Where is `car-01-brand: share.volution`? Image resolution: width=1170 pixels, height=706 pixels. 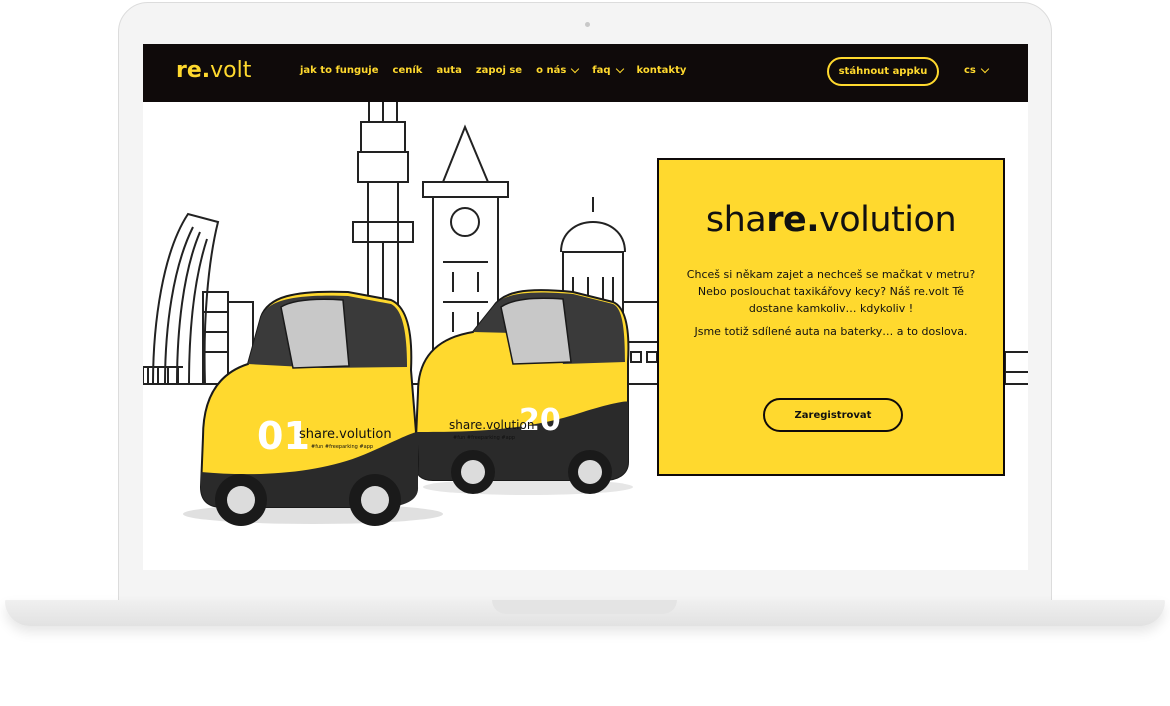
car-01-brand: share.volution is located at coordinates (345, 434).